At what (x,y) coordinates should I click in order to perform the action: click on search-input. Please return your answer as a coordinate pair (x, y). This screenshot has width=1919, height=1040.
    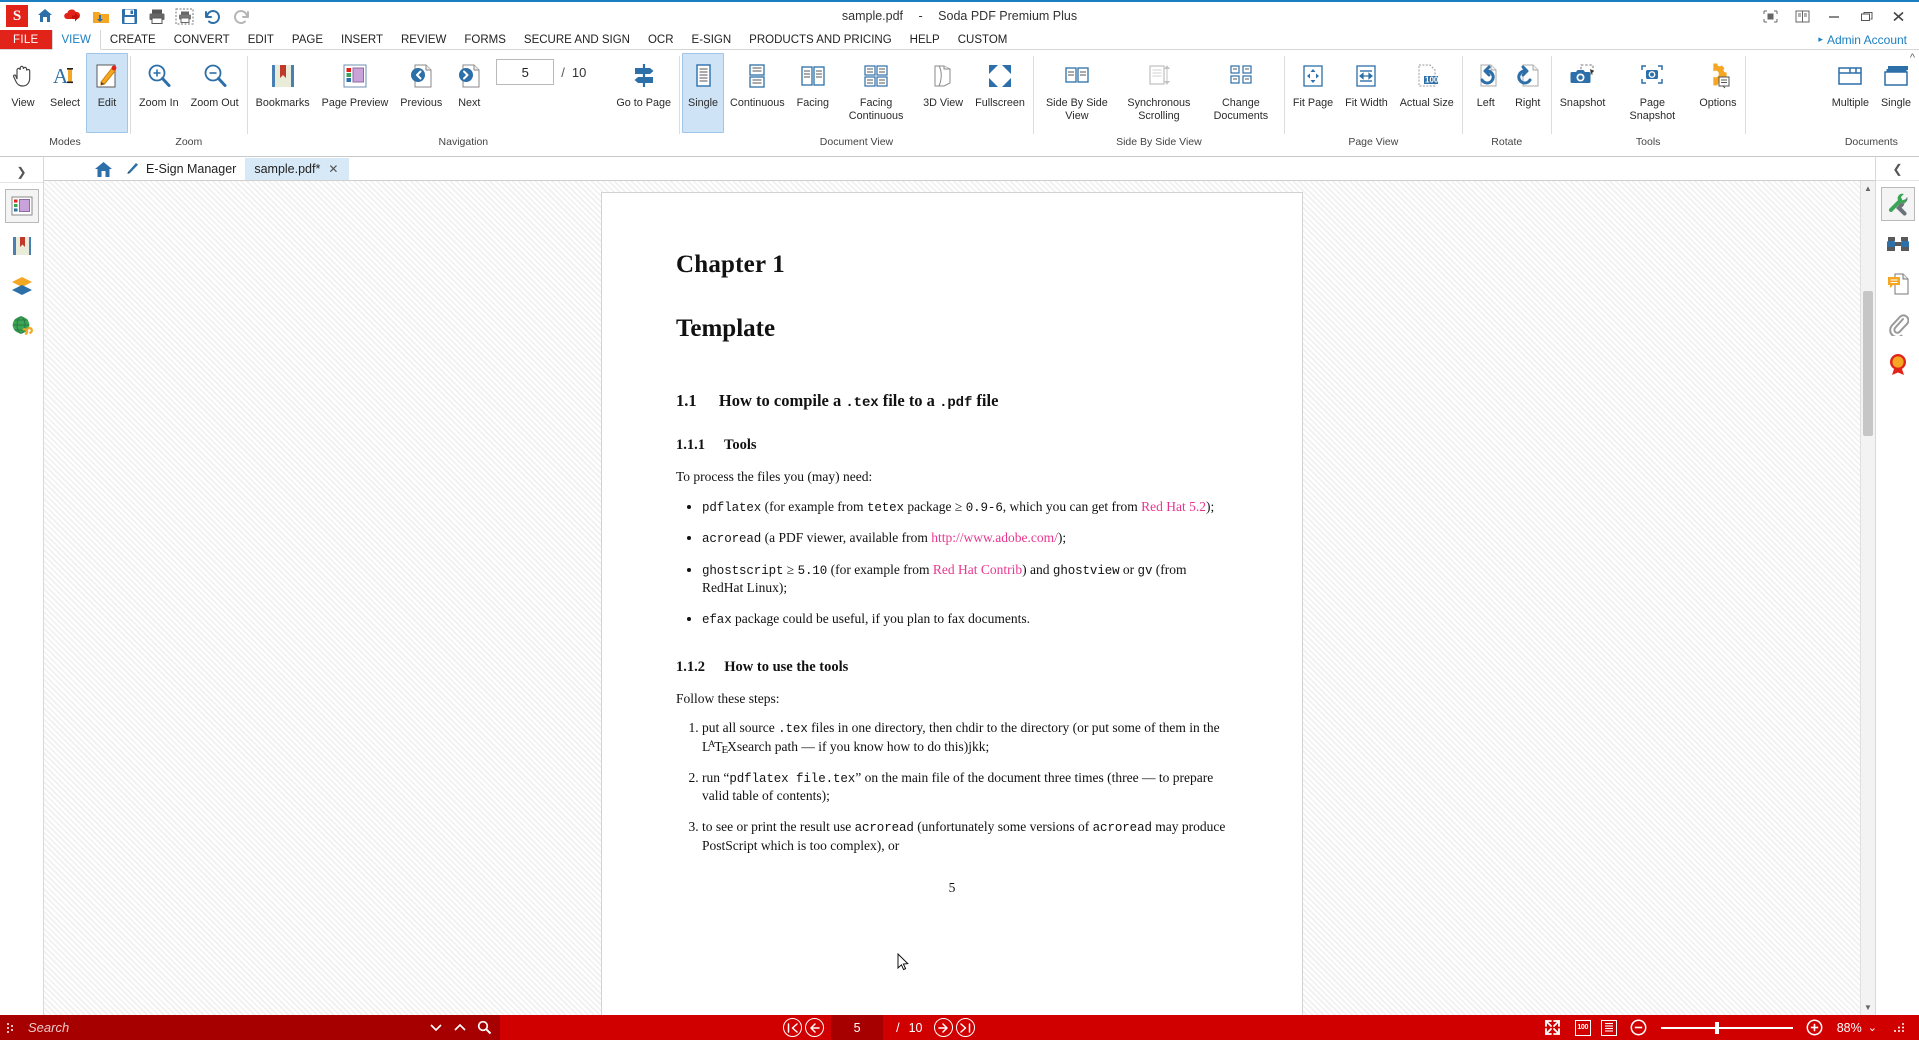
    Looking at the image, I should click on (223, 1027).